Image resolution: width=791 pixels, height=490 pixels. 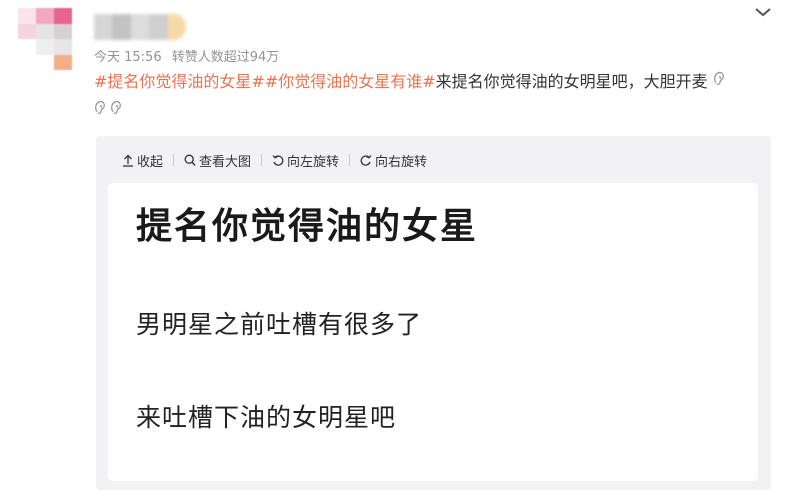 What do you see at coordinates (401, 162) in the screenshot?
I see `rotate-right-label: 向右旋转` at bounding box center [401, 162].